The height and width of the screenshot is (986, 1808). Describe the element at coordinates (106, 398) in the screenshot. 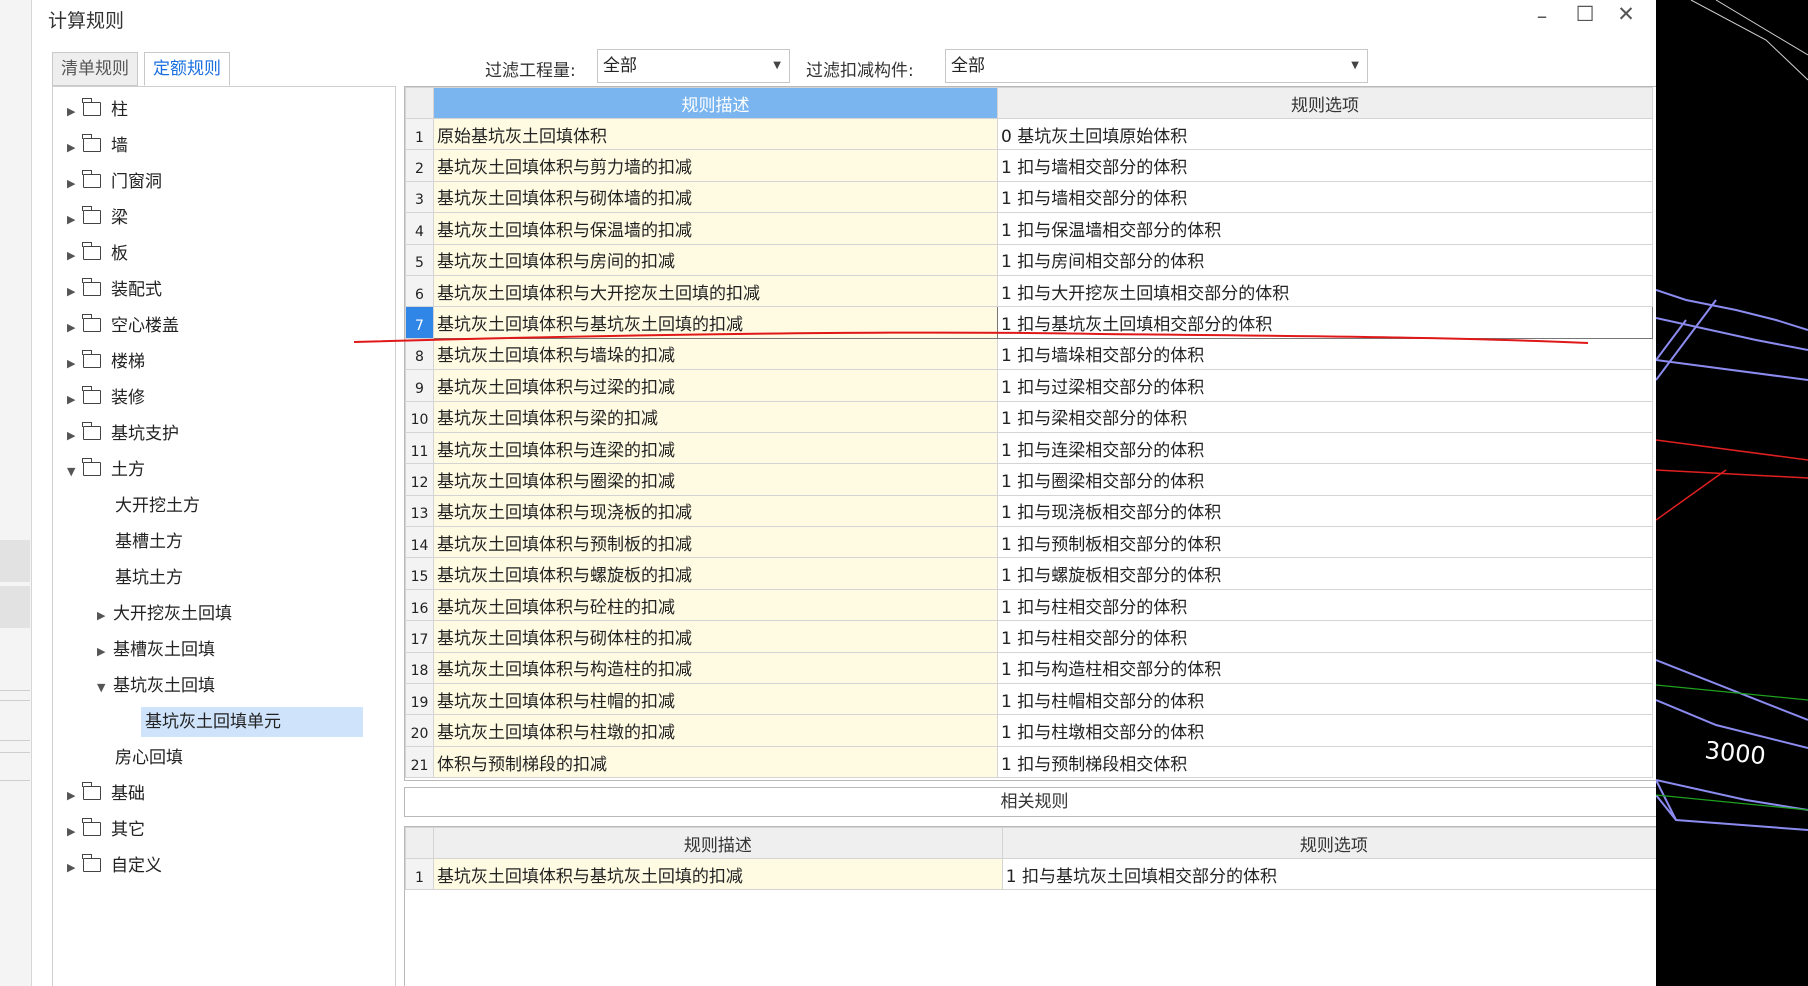

I see `tree-node-decoration: ▶ 装修` at that location.